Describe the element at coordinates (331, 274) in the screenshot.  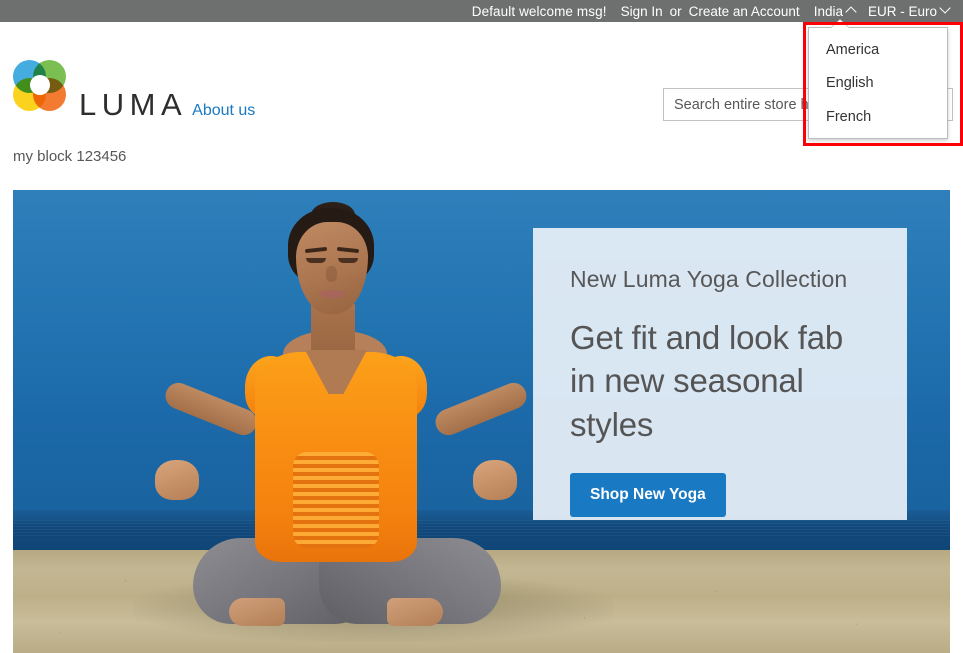
I see `model-nose` at that location.